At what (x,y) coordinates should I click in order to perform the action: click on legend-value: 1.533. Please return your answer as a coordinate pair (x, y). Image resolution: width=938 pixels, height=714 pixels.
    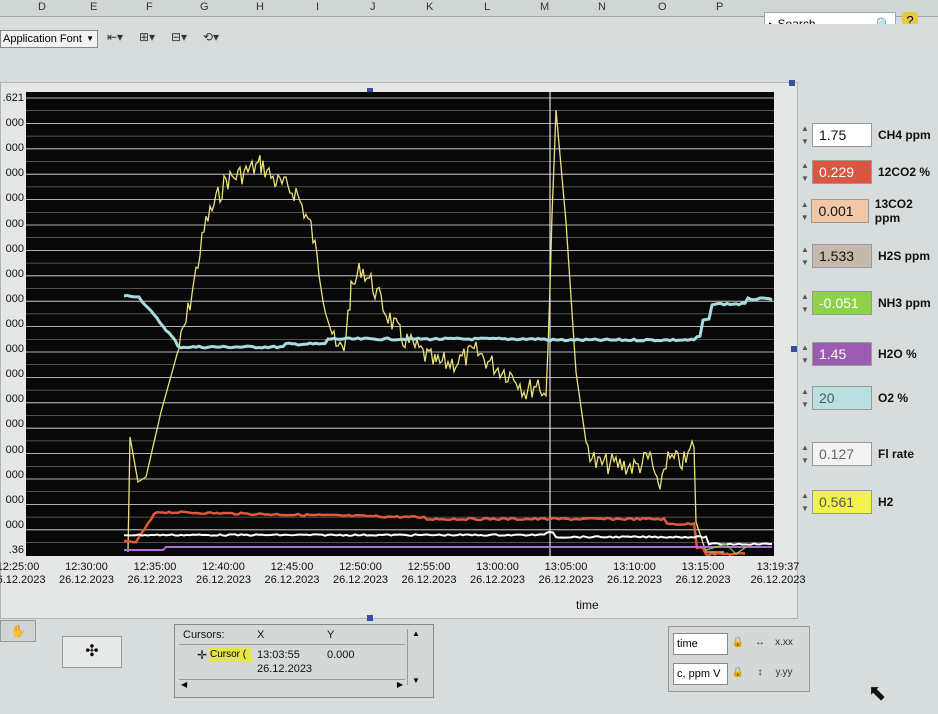
    Looking at the image, I should click on (842, 256).